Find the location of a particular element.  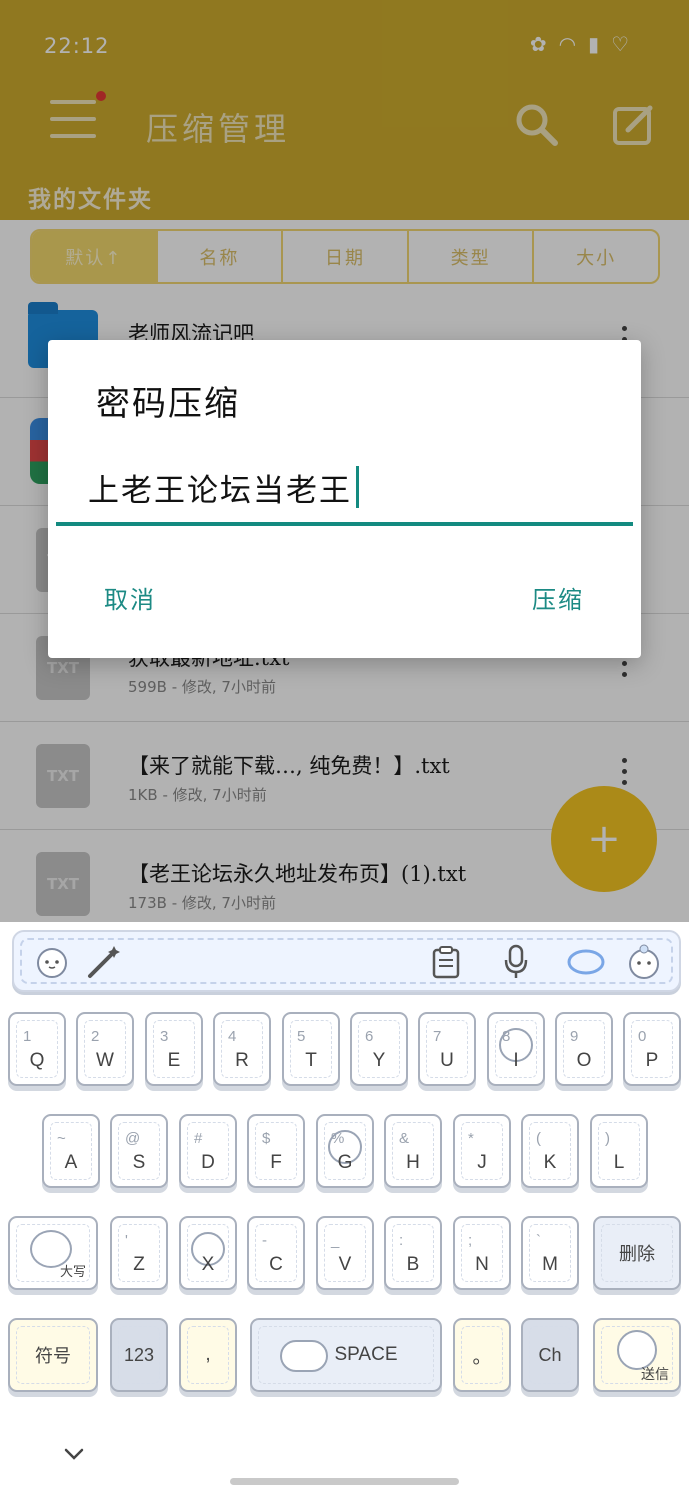

delete-key: 删除 is located at coordinates (637, 1253).